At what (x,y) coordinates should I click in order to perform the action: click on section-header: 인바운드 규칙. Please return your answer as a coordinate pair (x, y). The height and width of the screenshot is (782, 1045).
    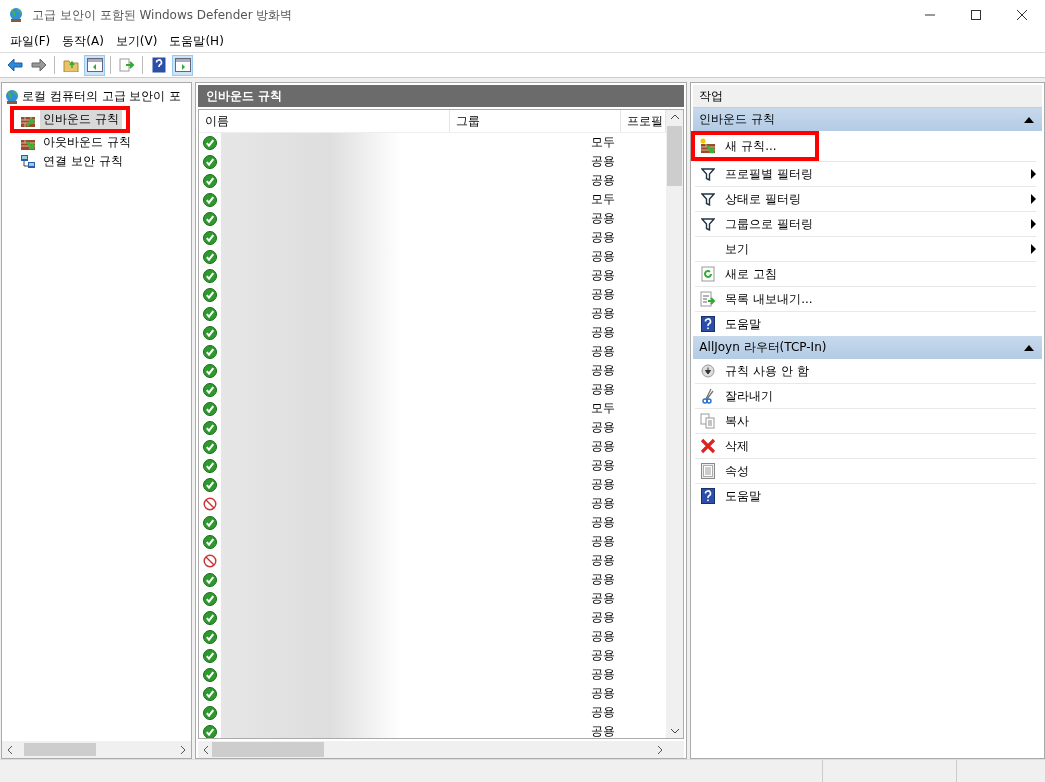
    Looking at the image, I should click on (867, 119).